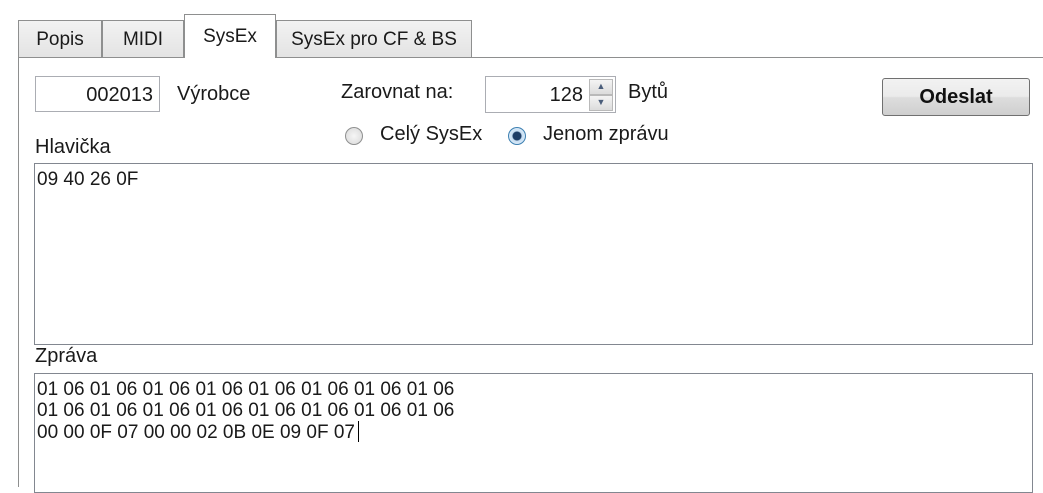  What do you see at coordinates (431, 134) in the screenshot?
I see `radio-whole-sysex-label: Celý SysEx` at bounding box center [431, 134].